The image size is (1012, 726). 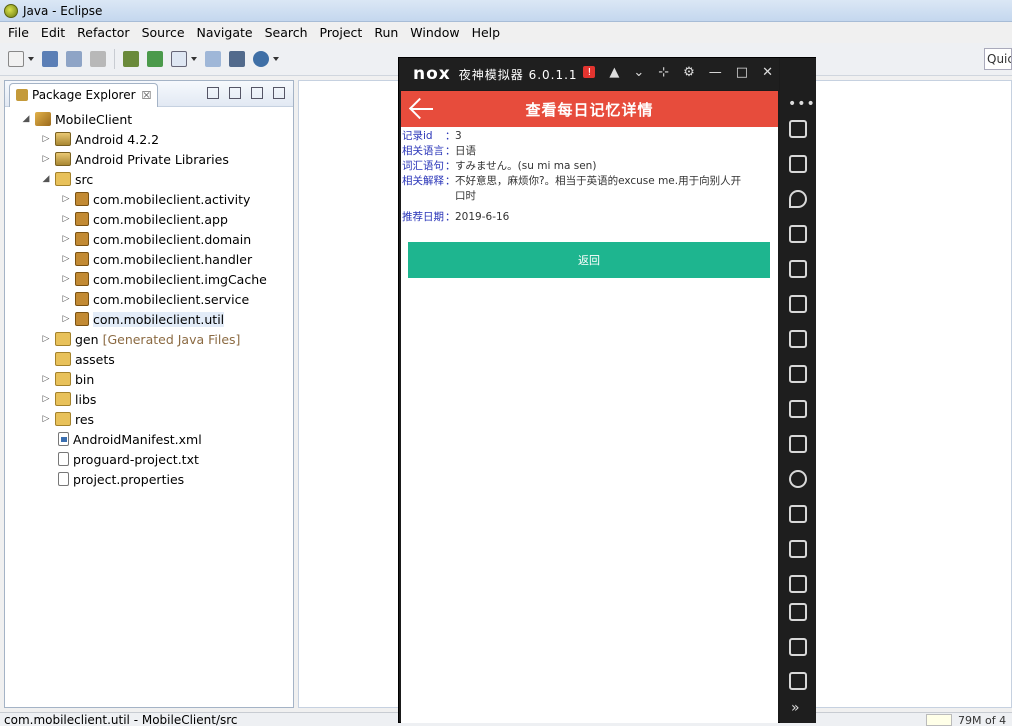 What do you see at coordinates (386, 32) in the screenshot?
I see `menu-run: Run` at bounding box center [386, 32].